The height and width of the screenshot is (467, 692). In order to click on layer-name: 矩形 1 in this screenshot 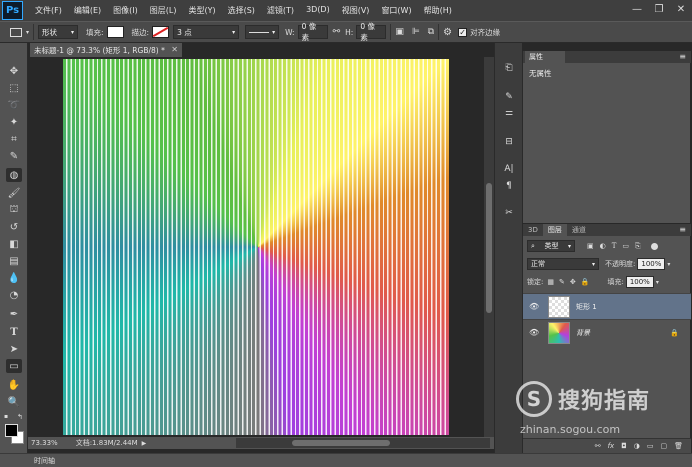, I will do `click(586, 307)`.